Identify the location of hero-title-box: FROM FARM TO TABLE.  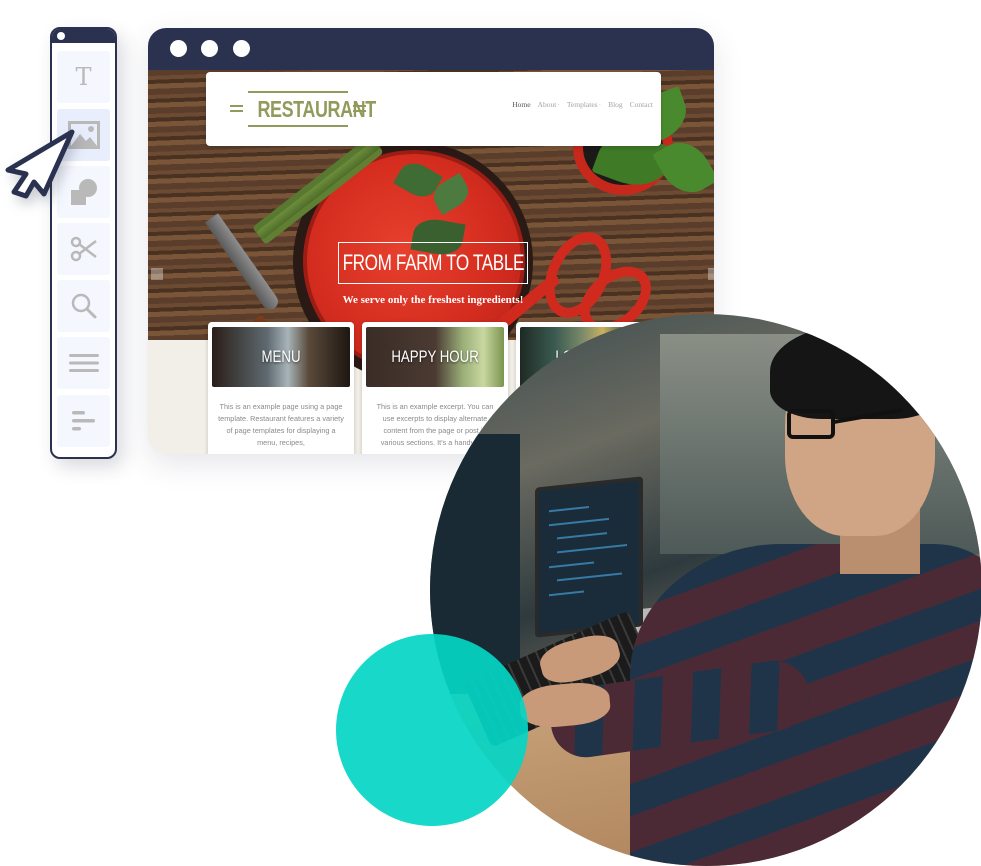
(433, 263).